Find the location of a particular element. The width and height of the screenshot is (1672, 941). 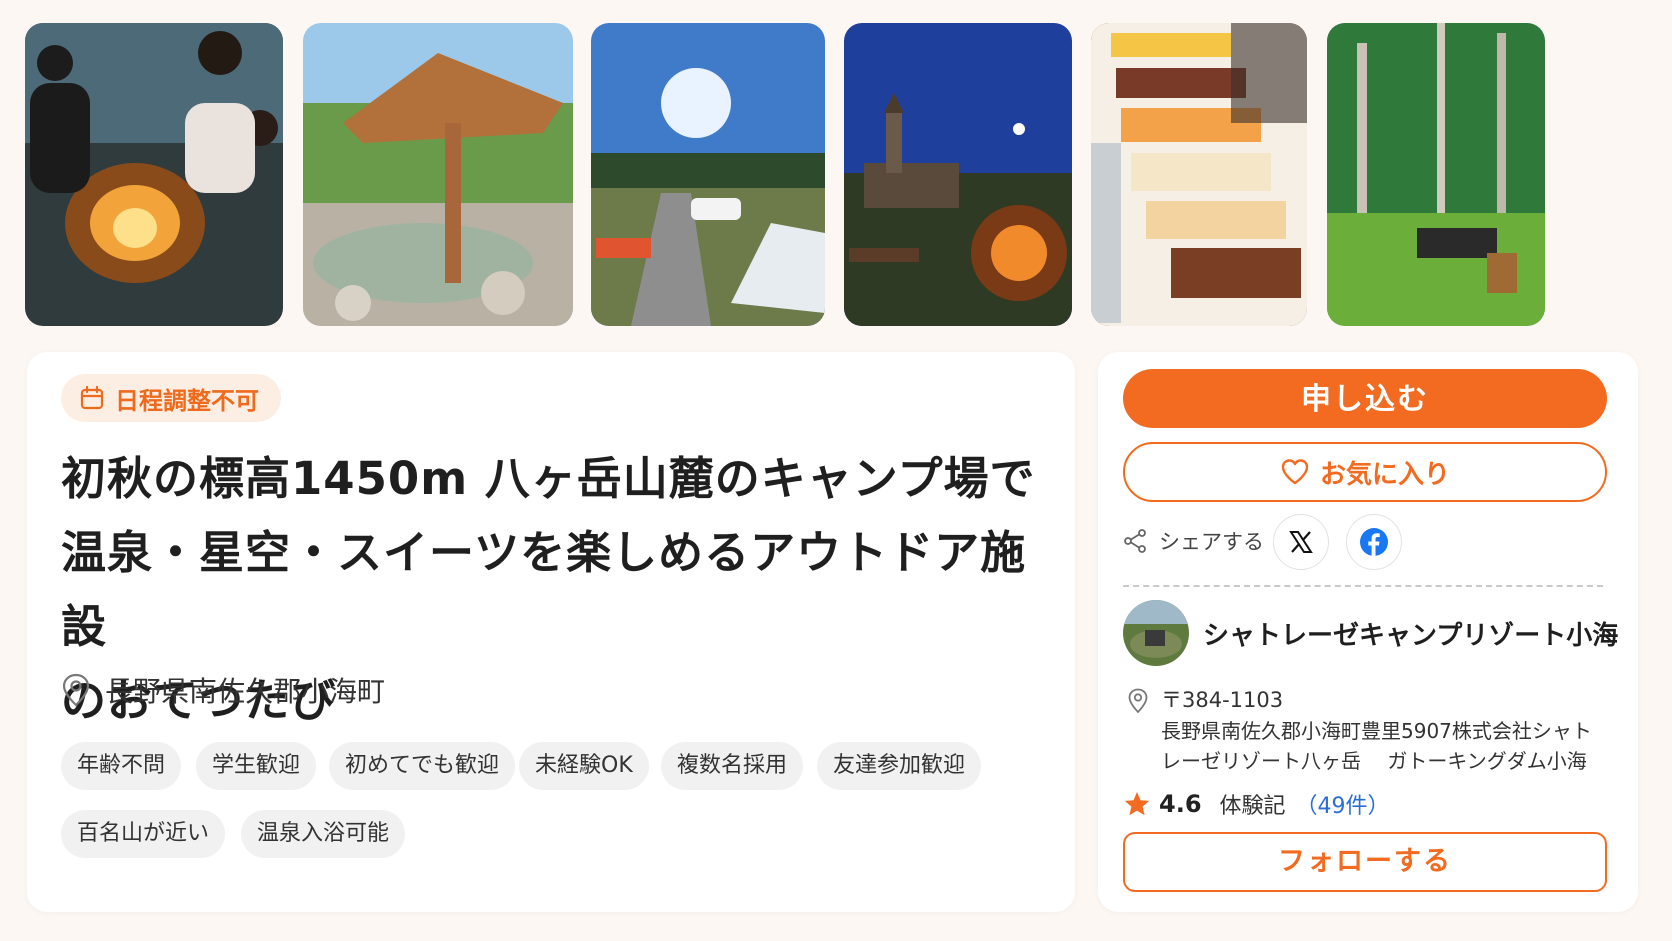

tag-chip: 百名山が近い is located at coordinates (143, 834).